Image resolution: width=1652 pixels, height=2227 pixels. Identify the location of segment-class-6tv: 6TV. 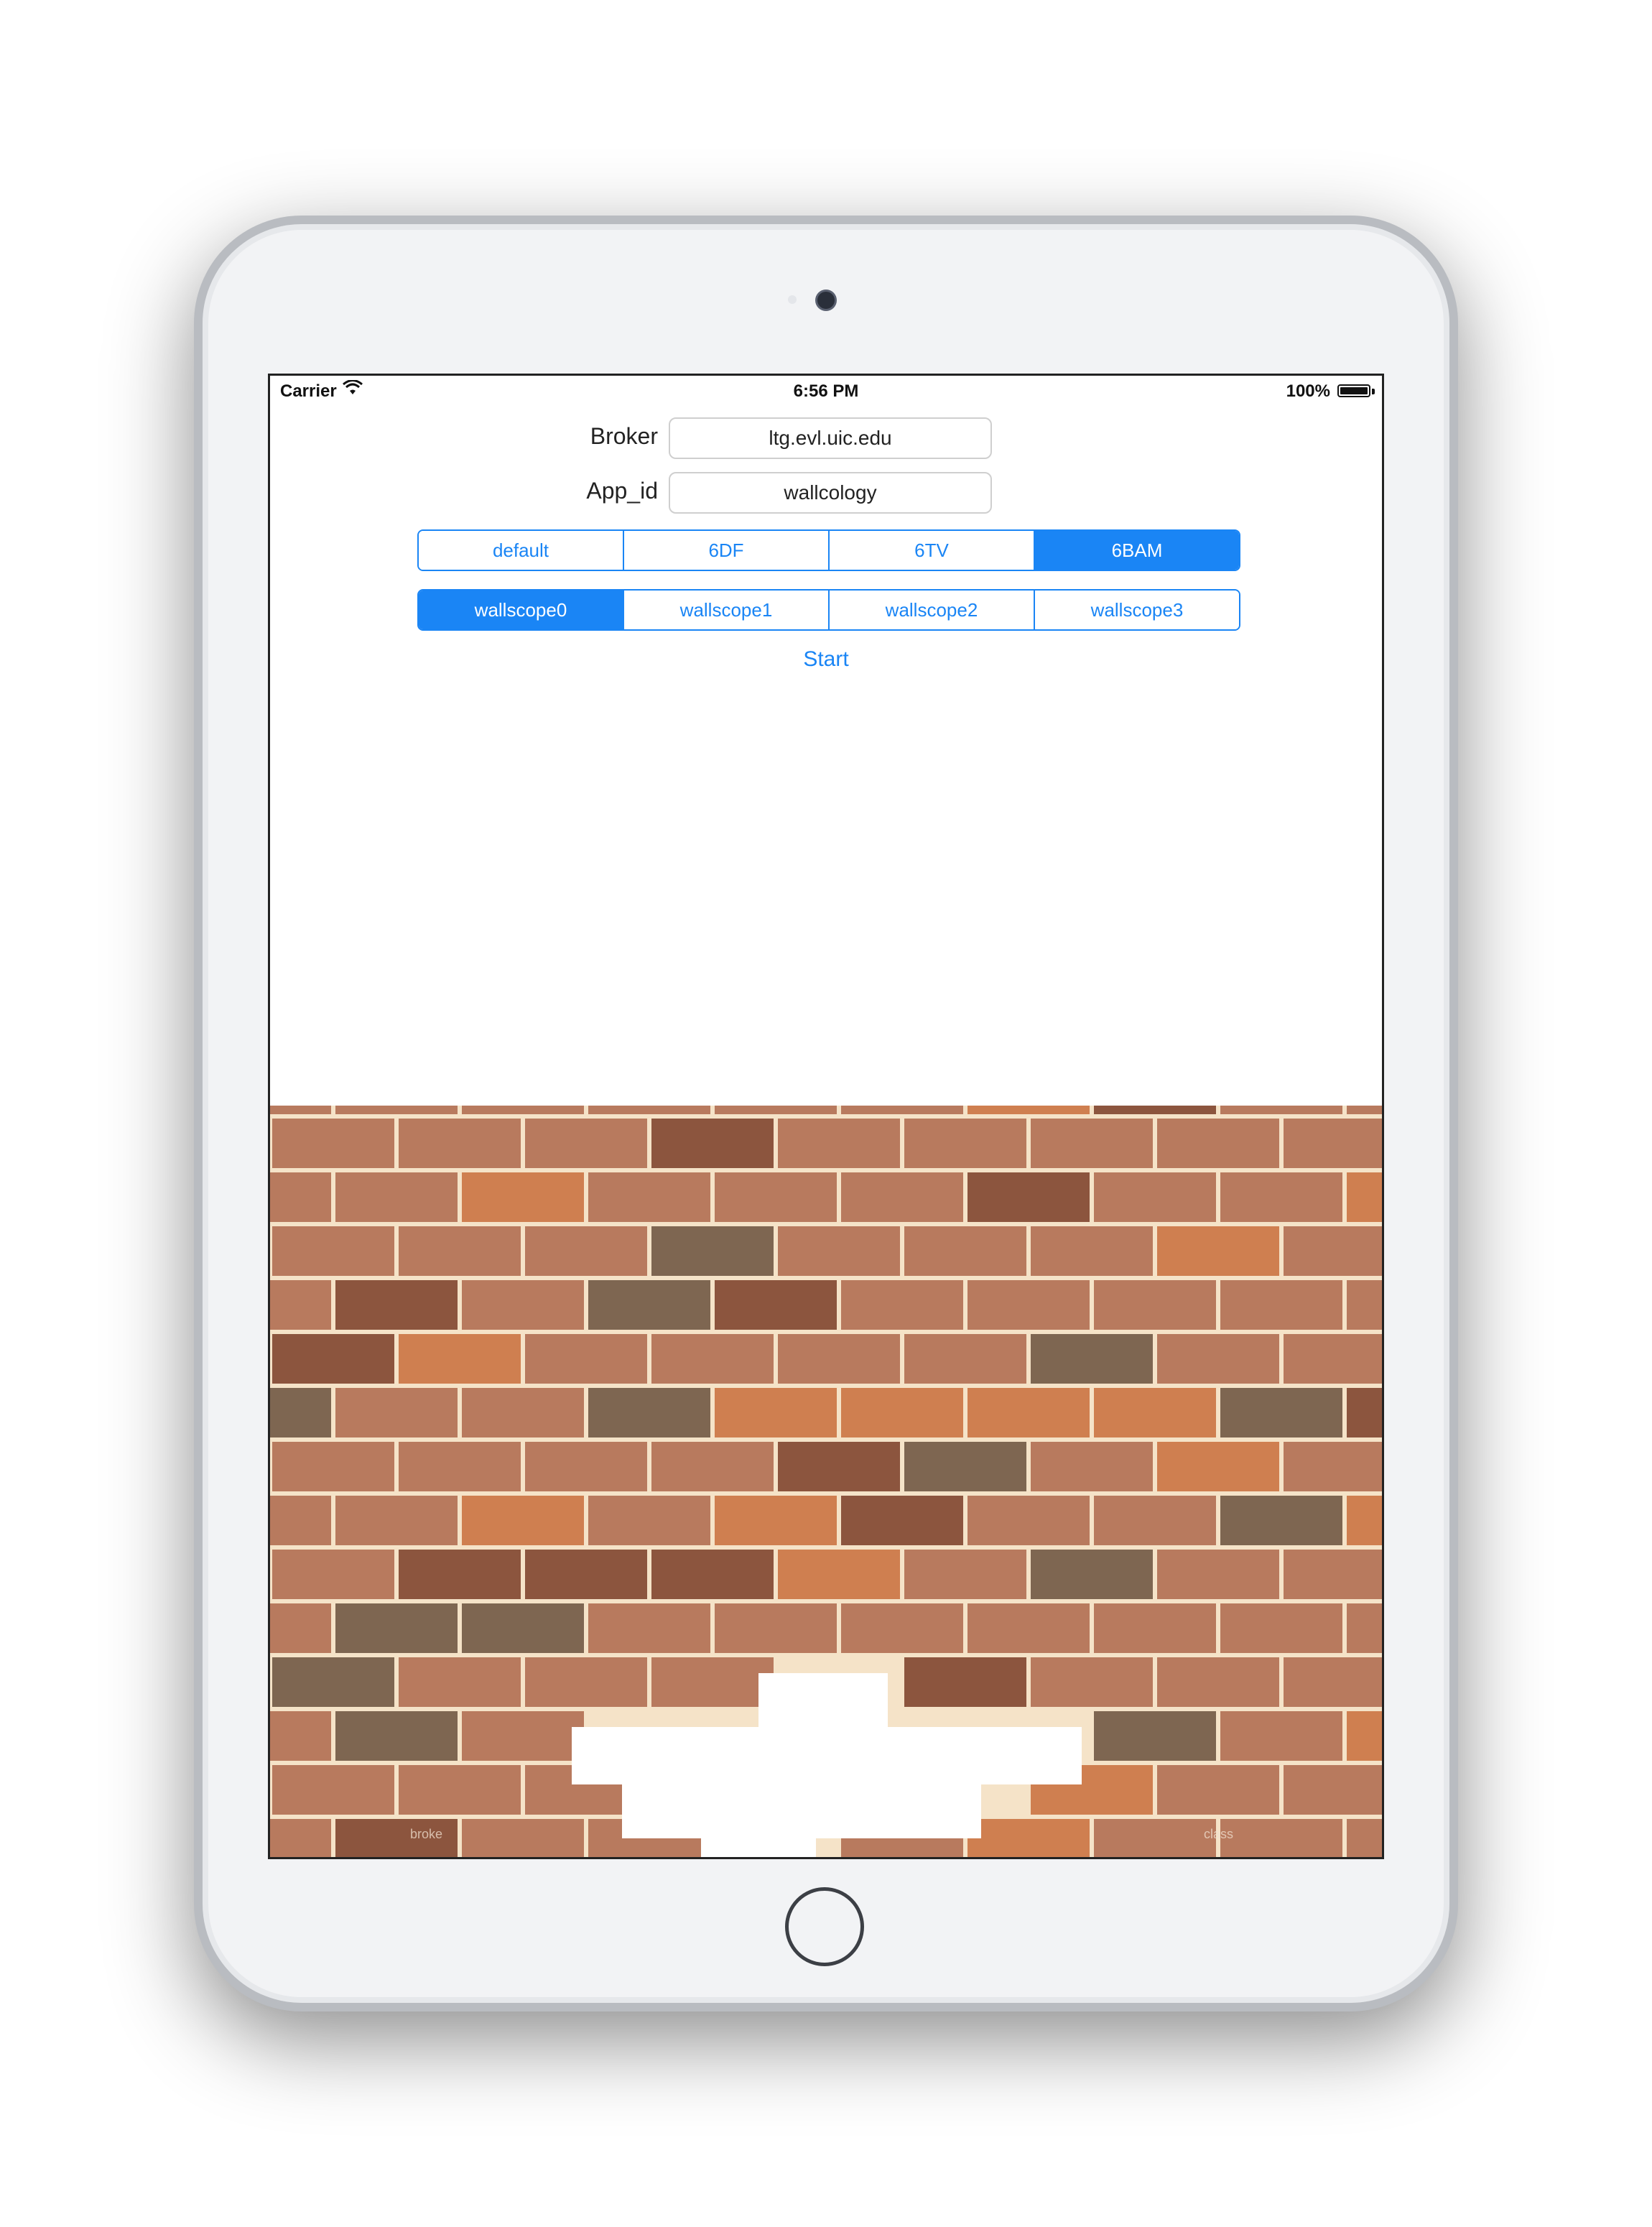
(931, 550).